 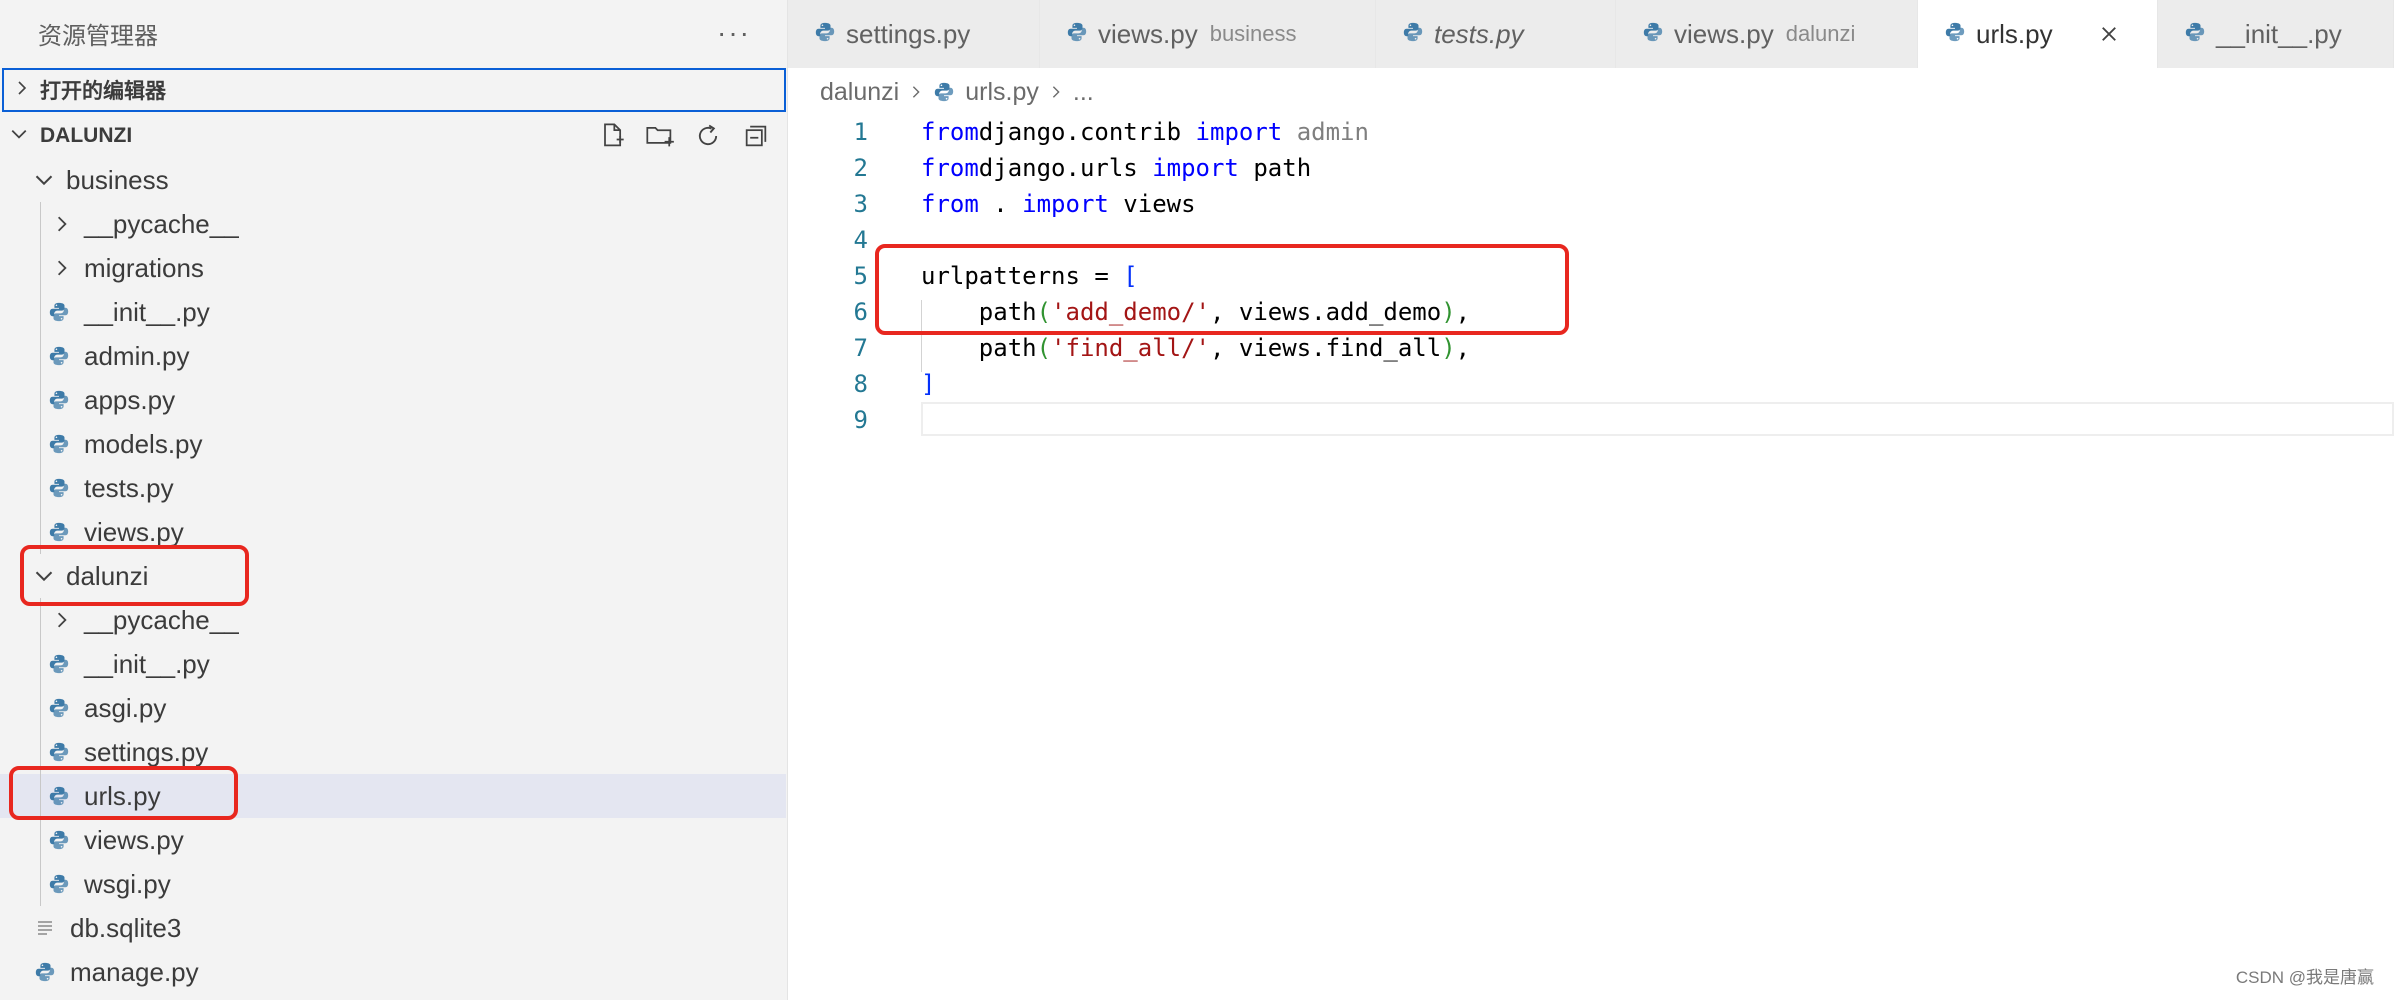 I want to click on workspace-root-section: DALUNZI, so click(x=393, y=136).